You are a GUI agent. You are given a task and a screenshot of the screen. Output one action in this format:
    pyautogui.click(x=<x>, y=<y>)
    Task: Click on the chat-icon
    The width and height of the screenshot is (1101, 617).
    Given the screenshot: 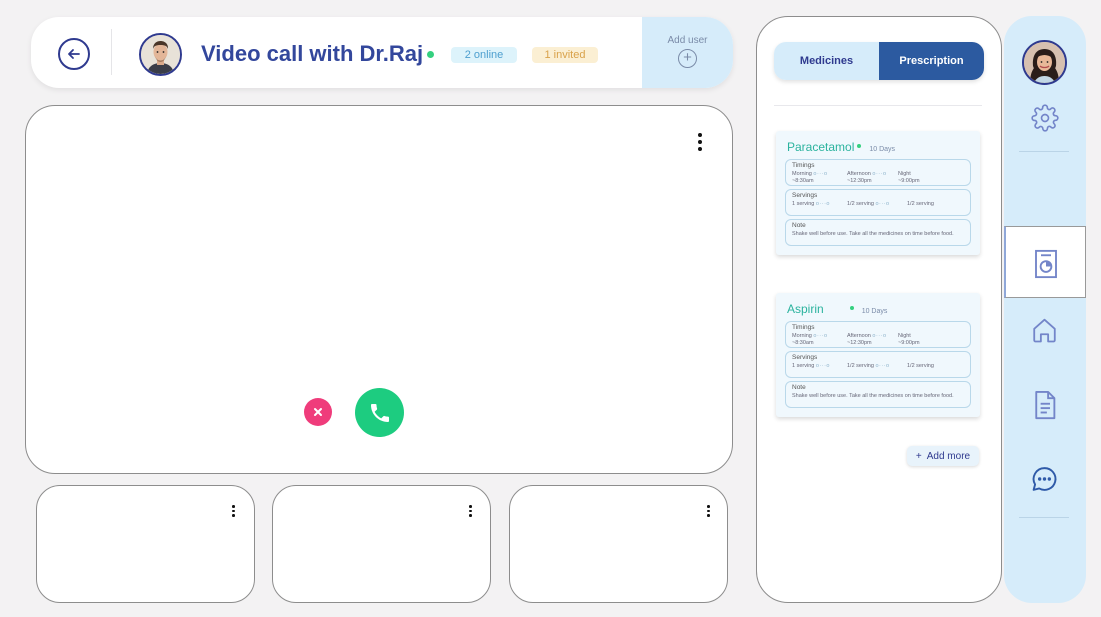 What is the action you would take?
    pyautogui.click(x=1044, y=478)
    